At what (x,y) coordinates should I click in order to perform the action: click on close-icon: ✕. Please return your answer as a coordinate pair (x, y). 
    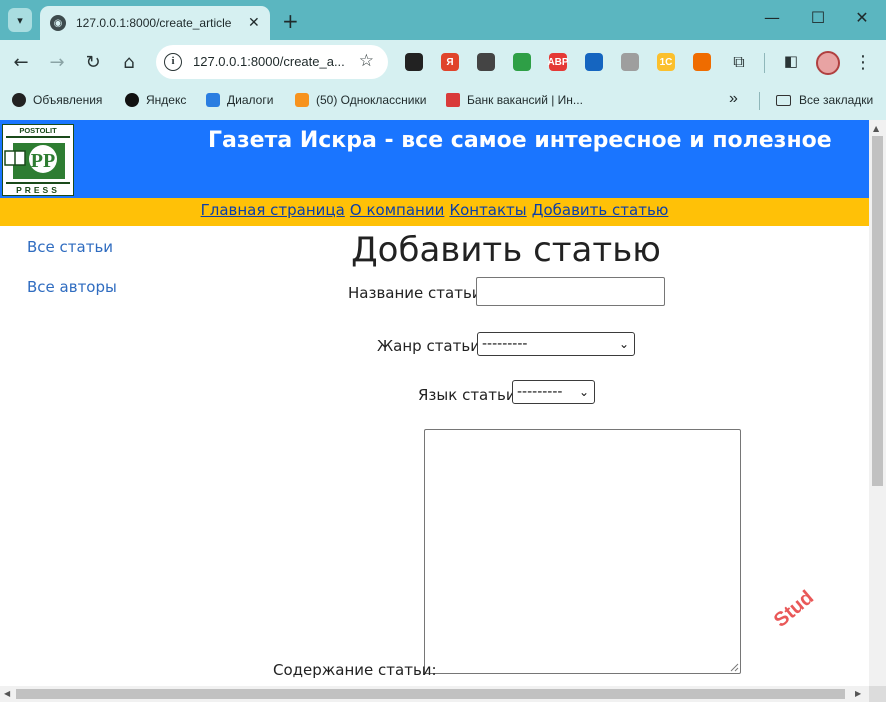
    Looking at the image, I should click on (254, 23).